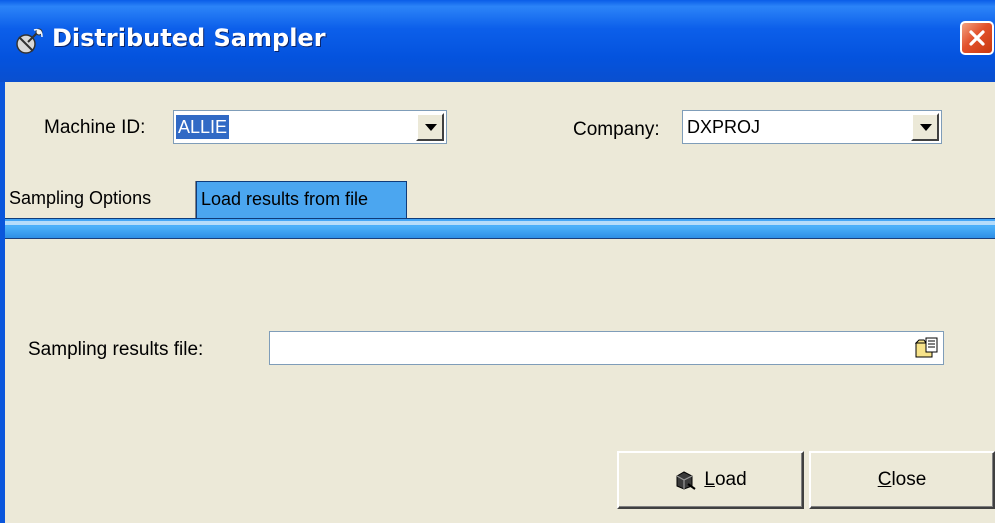 This screenshot has width=995, height=523. Describe the element at coordinates (686, 480) in the screenshot. I see `load-icon` at that location.